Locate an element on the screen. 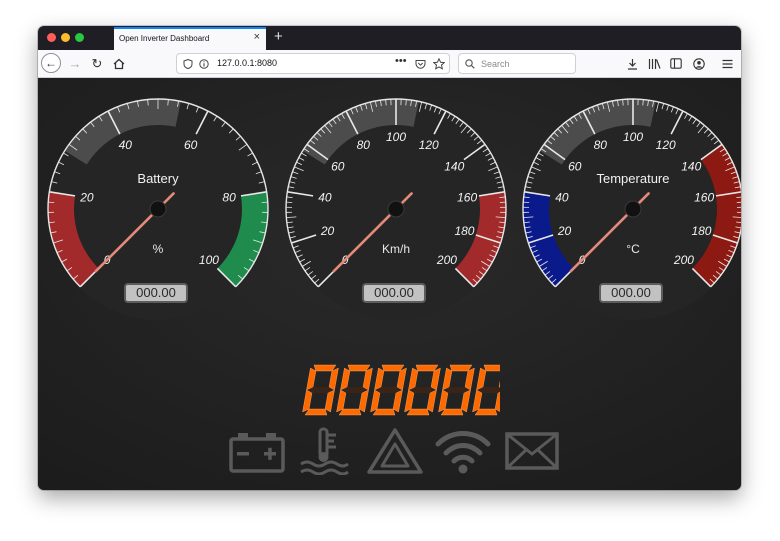 The image size is (780, 541). tab-bar: Open Inverter Dashboard × + is located at coordinates (389, 38).